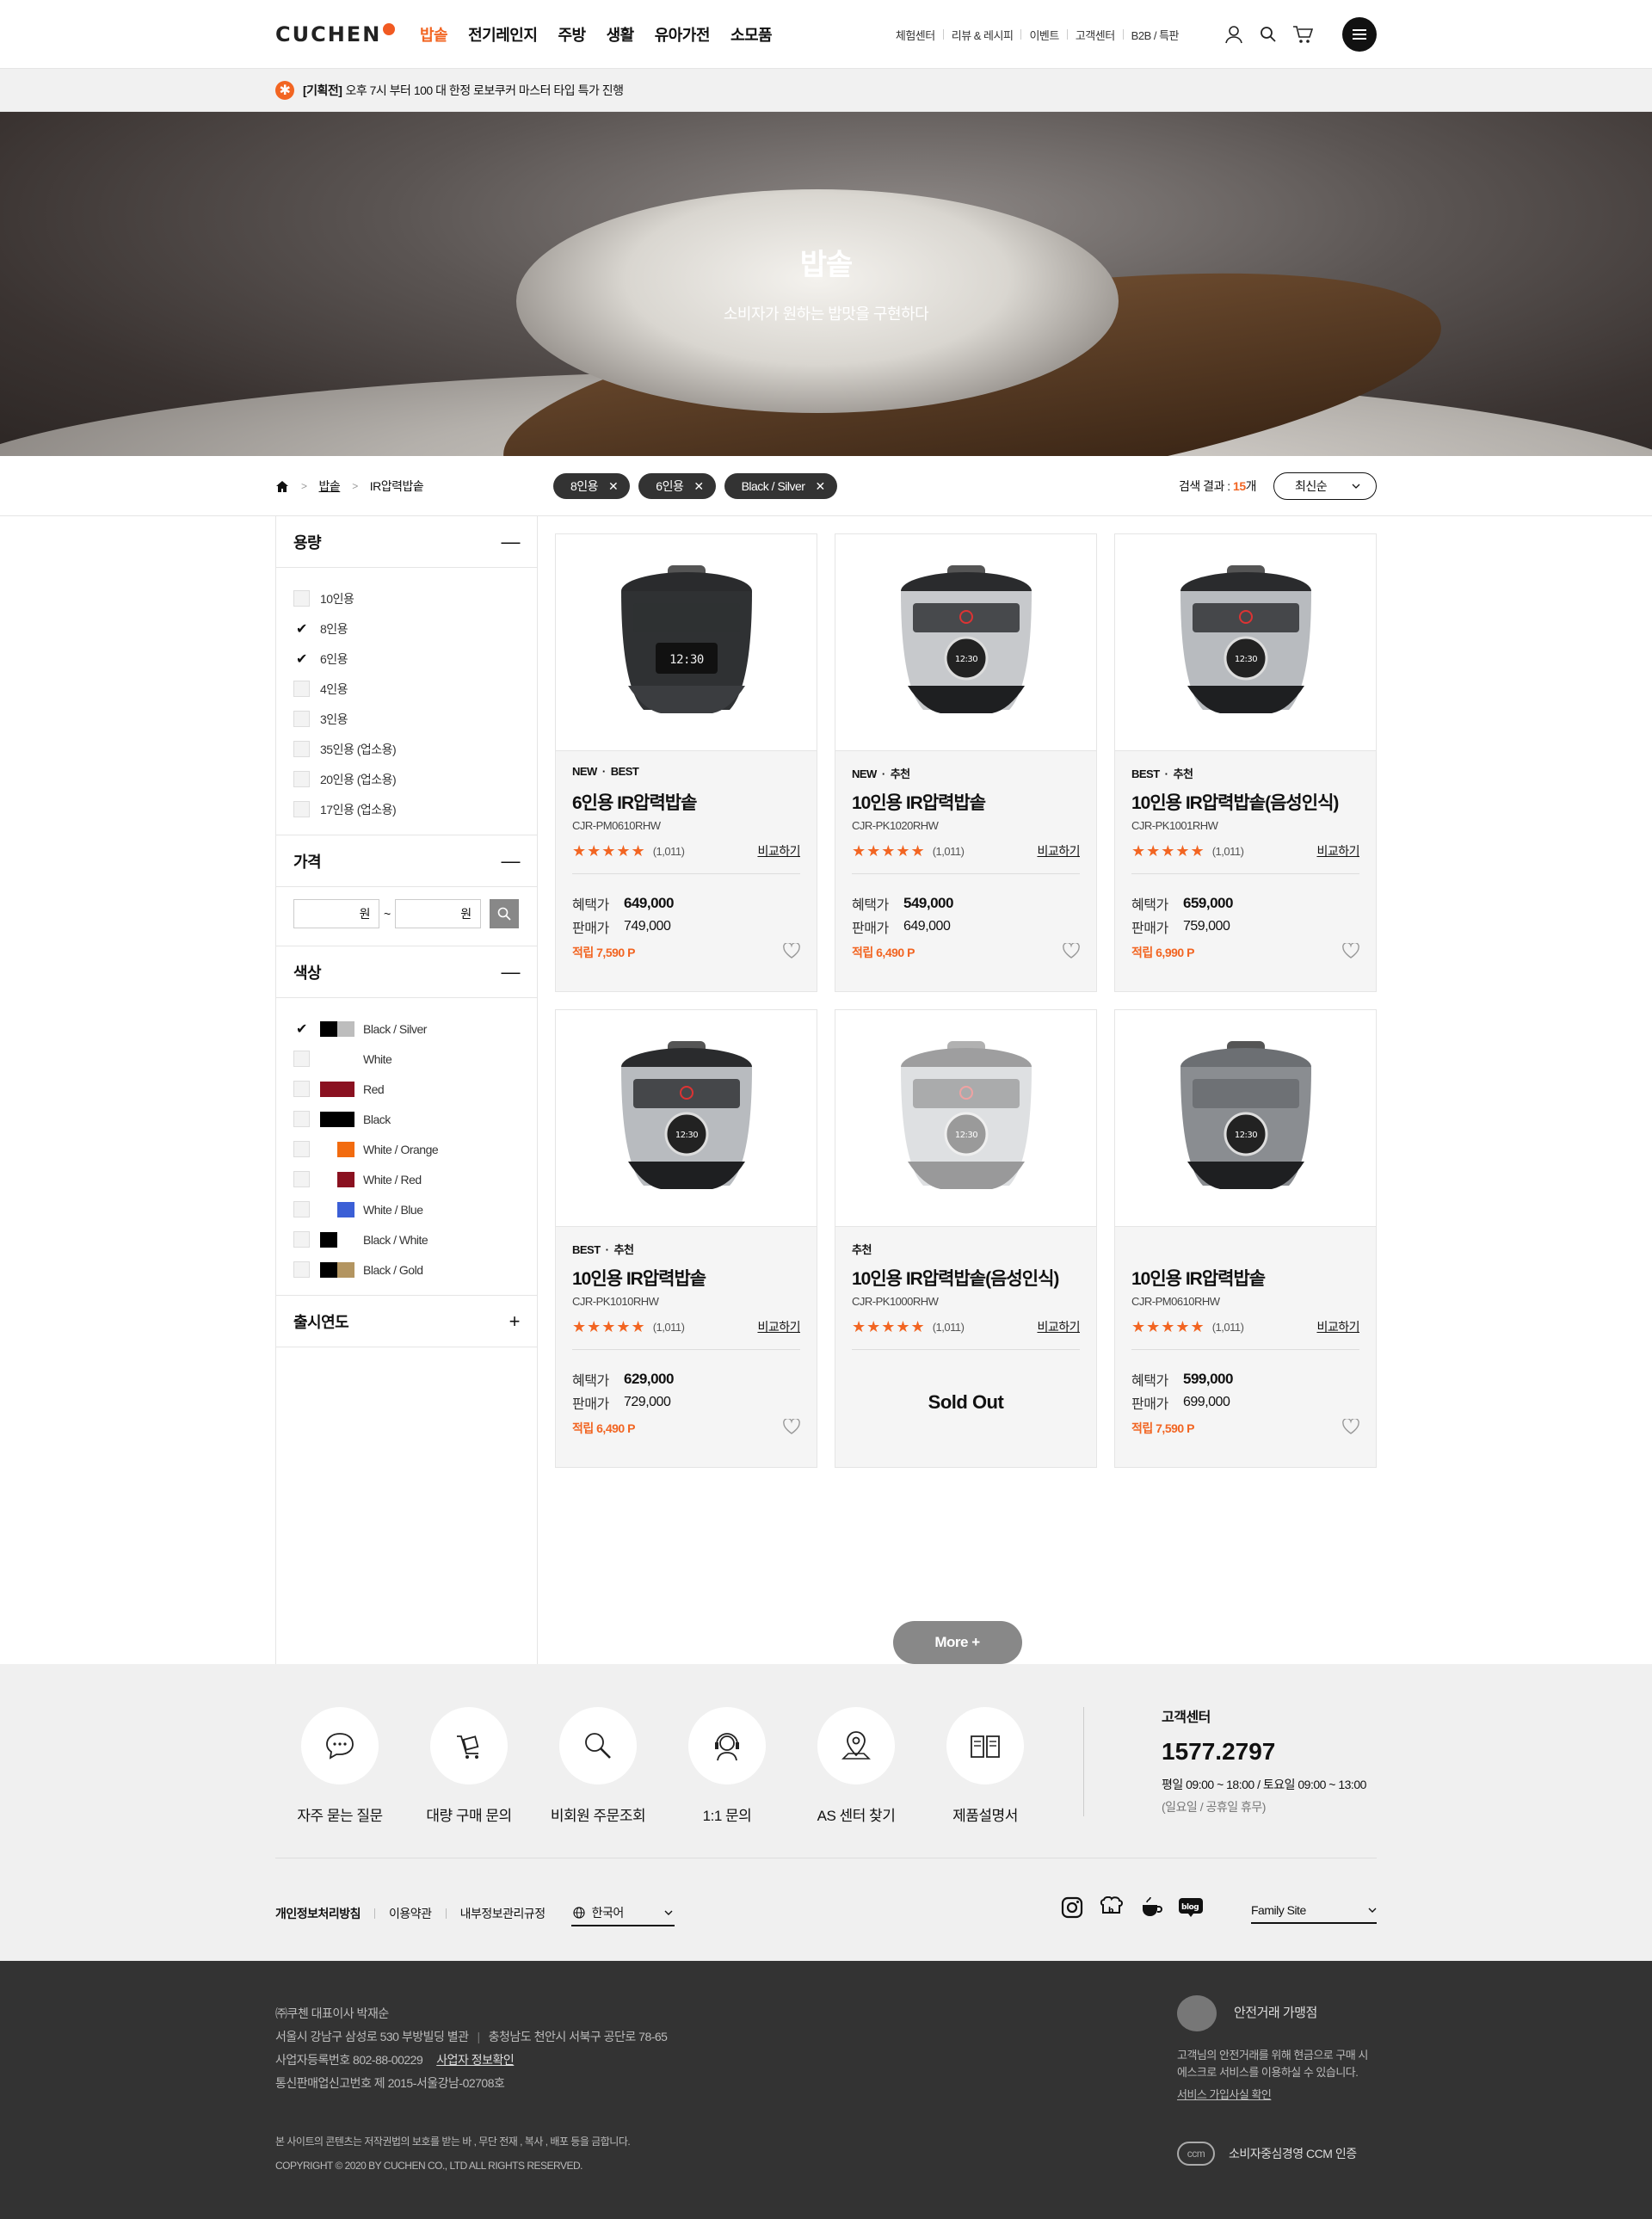 This screenshot has width=1652, height=2219. Describe the element at coordinates (1044, 35) in the screenshot. I see `util-event: 이벤트` at that location.